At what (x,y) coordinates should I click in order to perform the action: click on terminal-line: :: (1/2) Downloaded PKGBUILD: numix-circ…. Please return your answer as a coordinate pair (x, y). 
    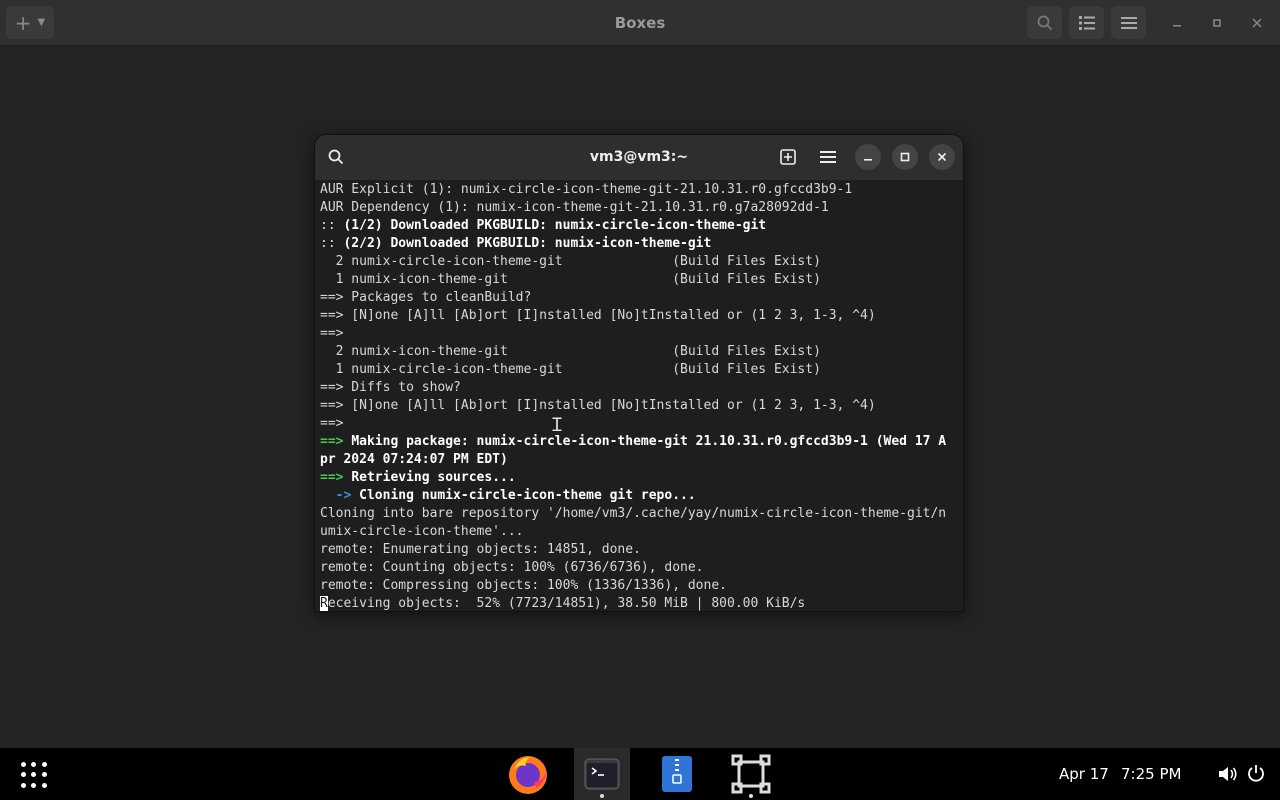
    Looking at the image, I should click on (641, 226).